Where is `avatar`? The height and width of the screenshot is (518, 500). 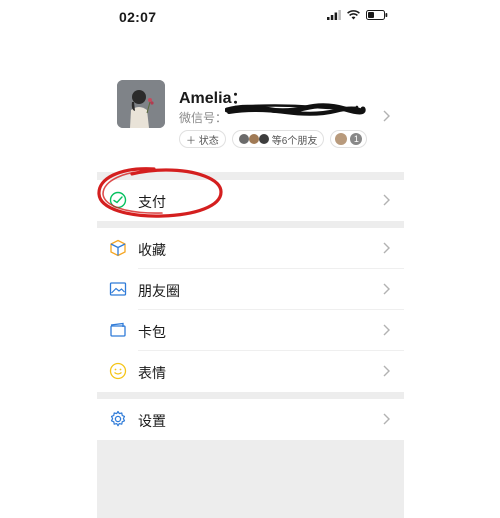
avatar is located at coordinates (141, 104).